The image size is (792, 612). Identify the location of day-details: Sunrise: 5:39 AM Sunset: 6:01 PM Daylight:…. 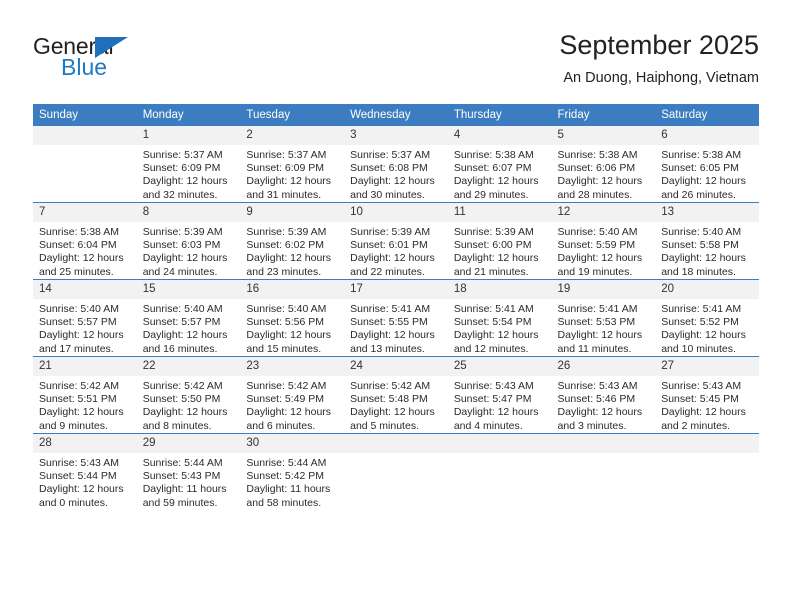
(396, 250).